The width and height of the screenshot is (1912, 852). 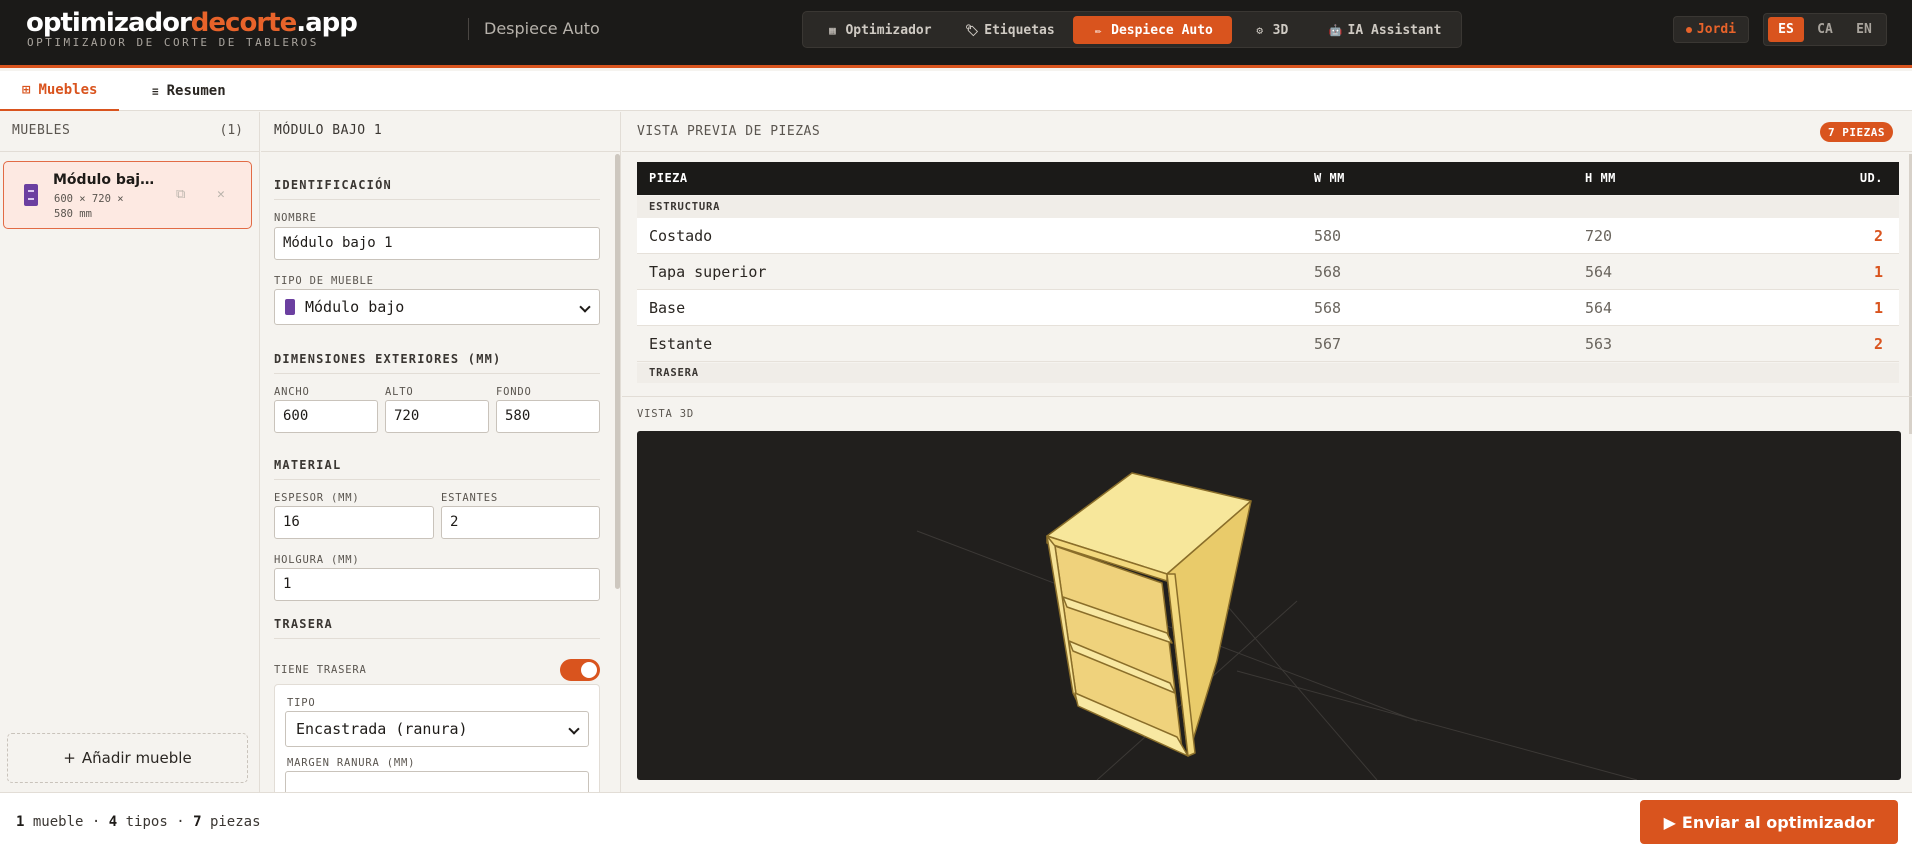 What do you see at coordinates (548, 416) in the screenshot?
I see `fondo-input: 580` at bounding box center [548, 416].